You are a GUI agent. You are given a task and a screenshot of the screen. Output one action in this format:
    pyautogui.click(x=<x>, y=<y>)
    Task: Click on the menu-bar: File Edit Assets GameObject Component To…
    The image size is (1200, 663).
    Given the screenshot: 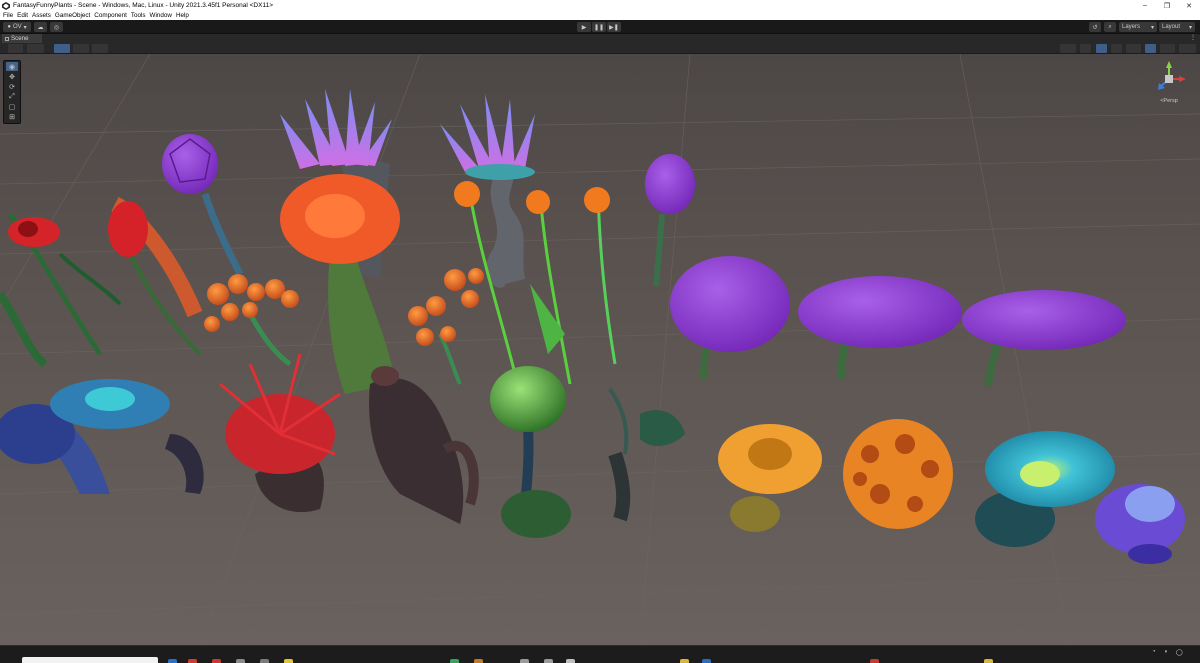 What is the action you would take?
    pyautogui.click(x=600, y=15)
    